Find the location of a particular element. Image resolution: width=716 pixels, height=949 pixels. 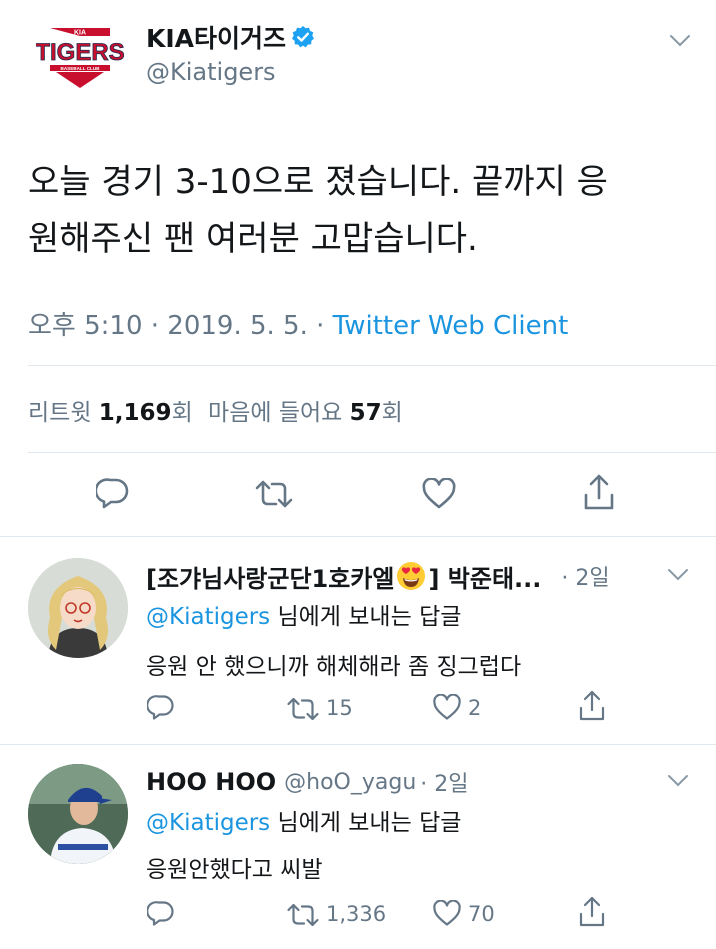

retweet-count: 15 is located at coordinates (339, 708).